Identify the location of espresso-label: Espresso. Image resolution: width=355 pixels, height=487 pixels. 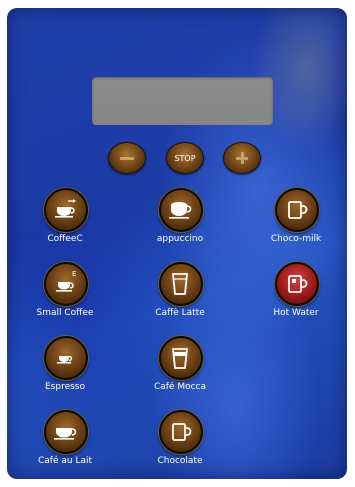
(64, 387).